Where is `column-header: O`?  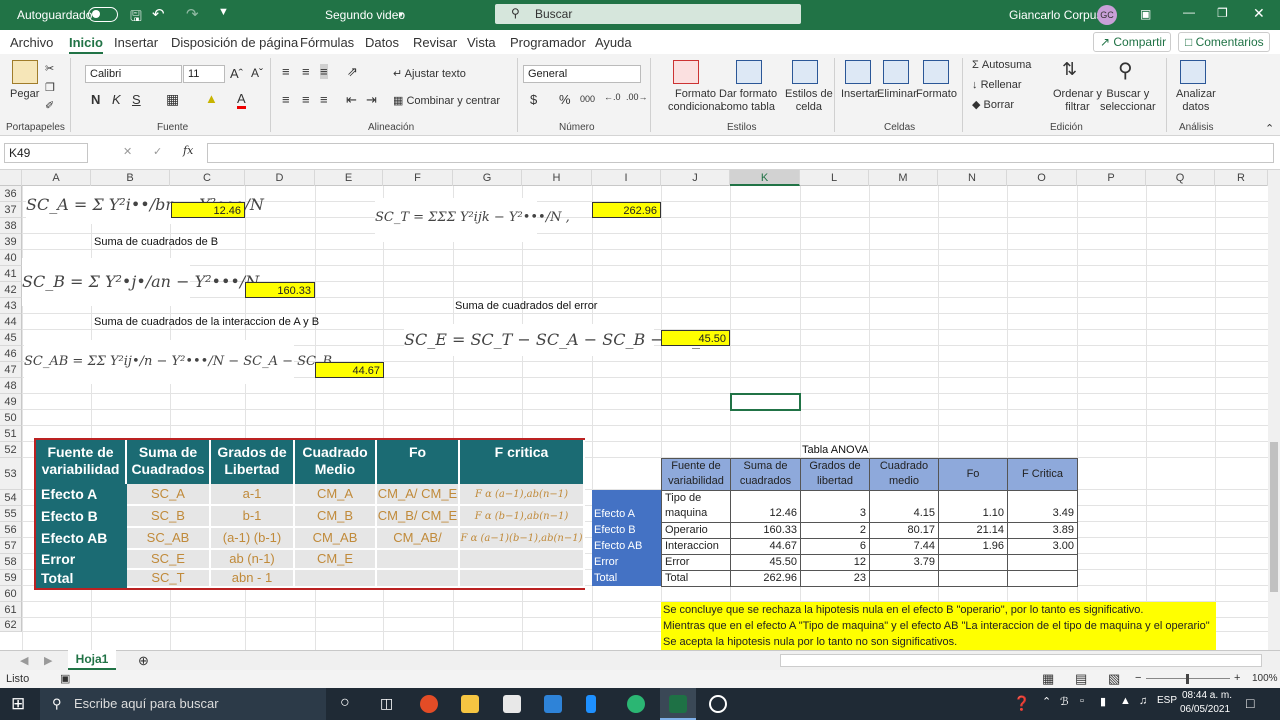
column-header: O is located at coordinates (1042, 178).